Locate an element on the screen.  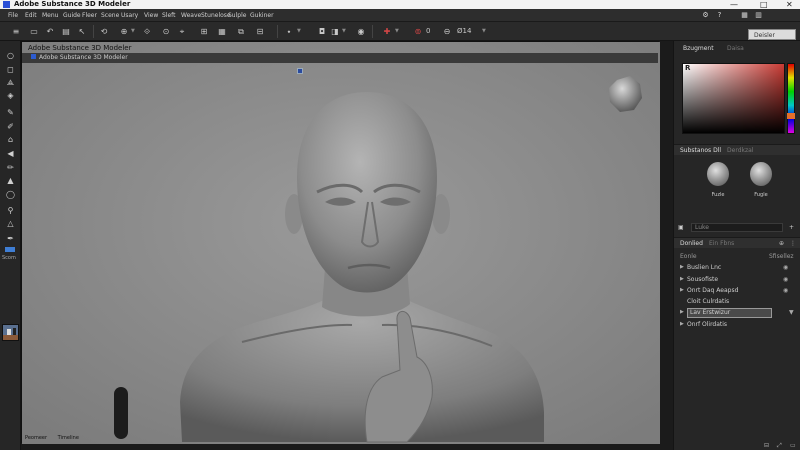
add-icon: + is located at coordinates (791, 227).